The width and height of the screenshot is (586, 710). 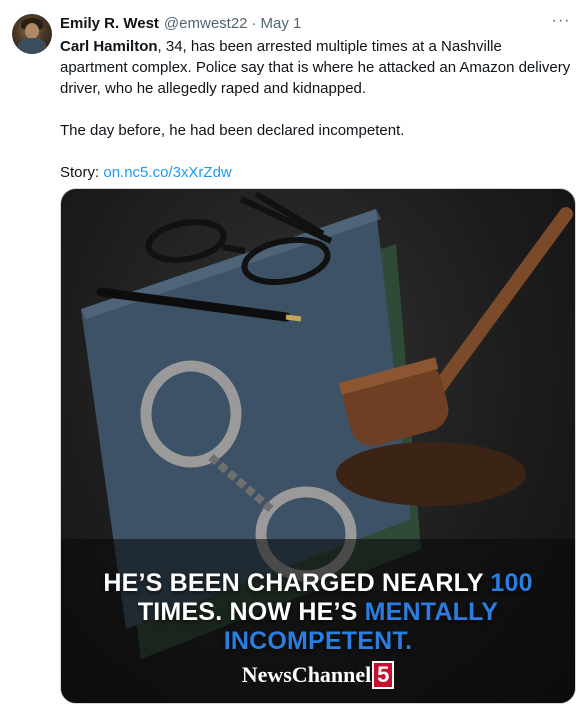 I want to click on caption-highlight: INCOMPETENT., so click(x=318, y=641).